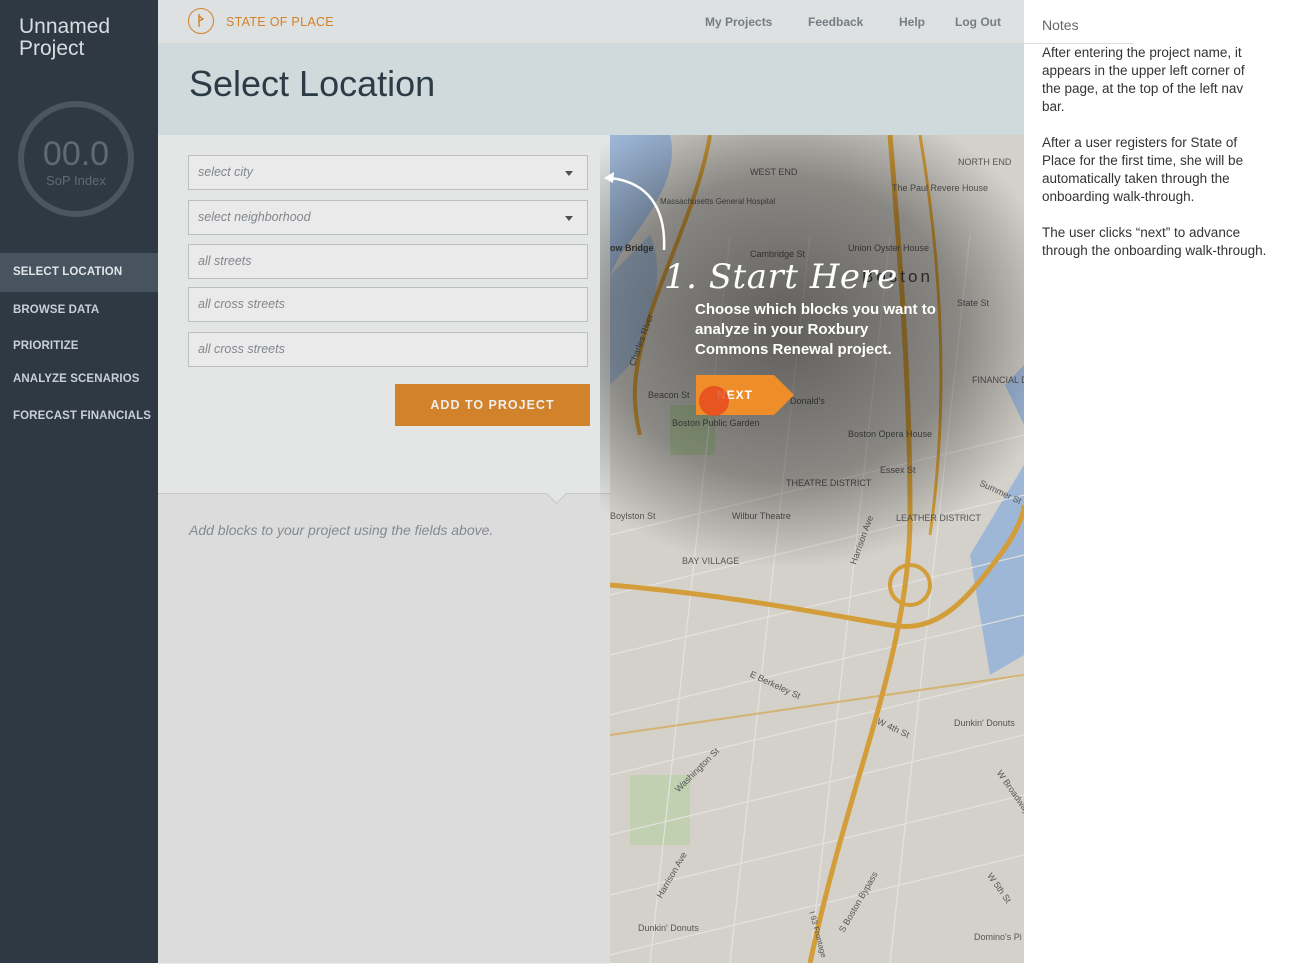 Image resolution: width=1293 pixels, height=964 pixels. I want to click on map-label-dominos: Domino's Pi, so click(998, 937).